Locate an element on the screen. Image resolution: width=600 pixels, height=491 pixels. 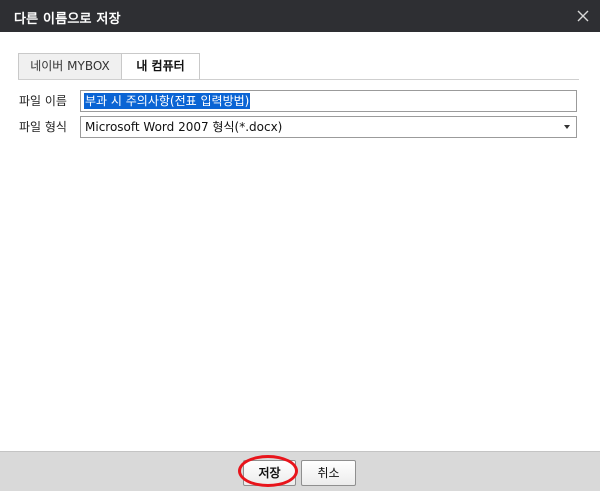
close-icon is located at coordinates (583, 16).